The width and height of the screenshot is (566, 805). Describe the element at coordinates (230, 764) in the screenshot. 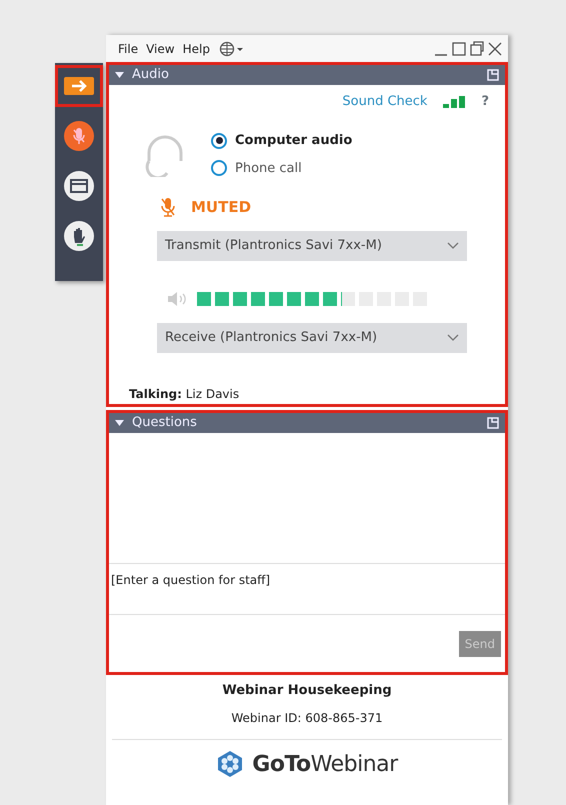

I see `logo-icon` at that location.